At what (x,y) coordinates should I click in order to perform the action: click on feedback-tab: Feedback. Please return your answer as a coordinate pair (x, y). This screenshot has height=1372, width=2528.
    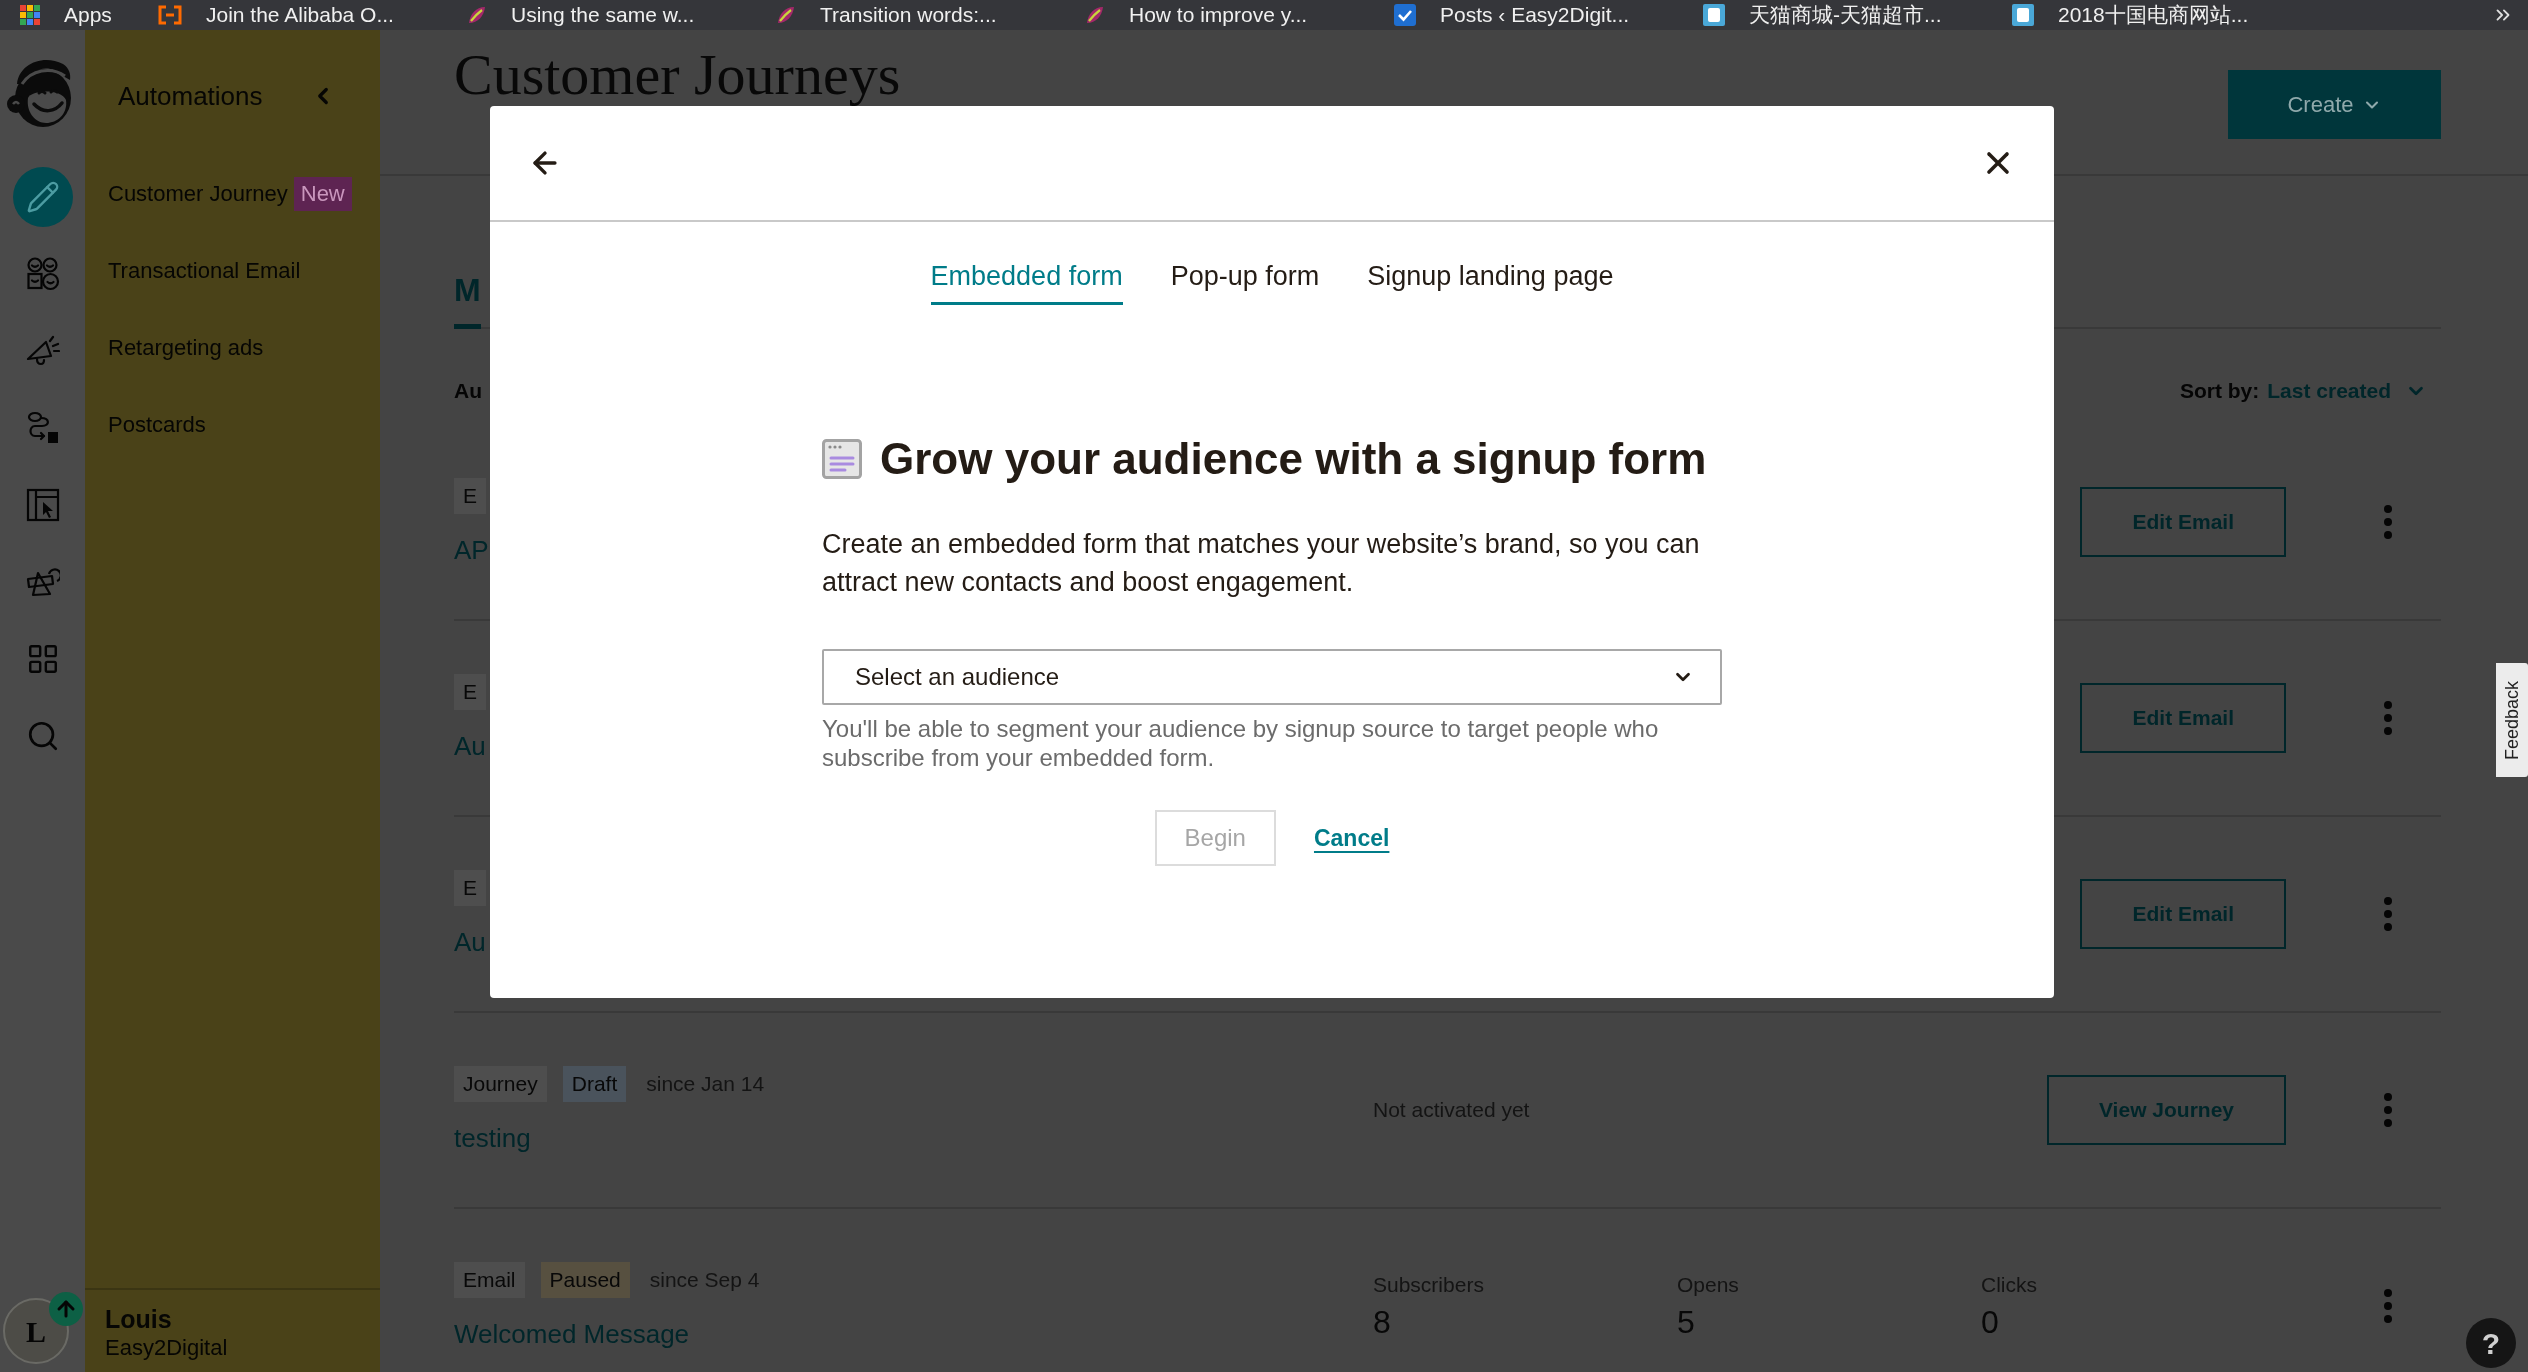
    Looking at the image, I should click on (2512, 720).